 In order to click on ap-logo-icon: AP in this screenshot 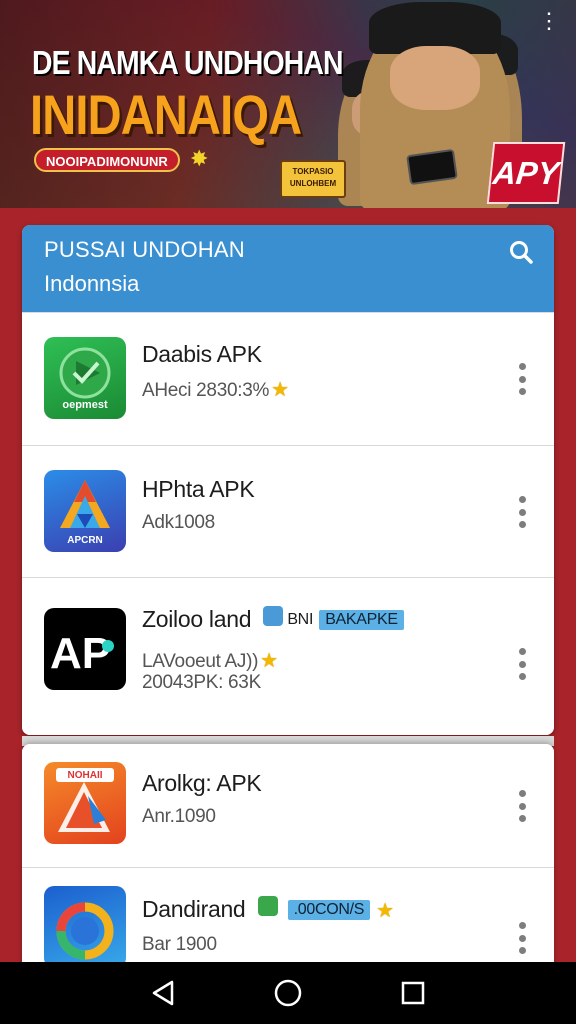, I will do `click(85, 649)`.